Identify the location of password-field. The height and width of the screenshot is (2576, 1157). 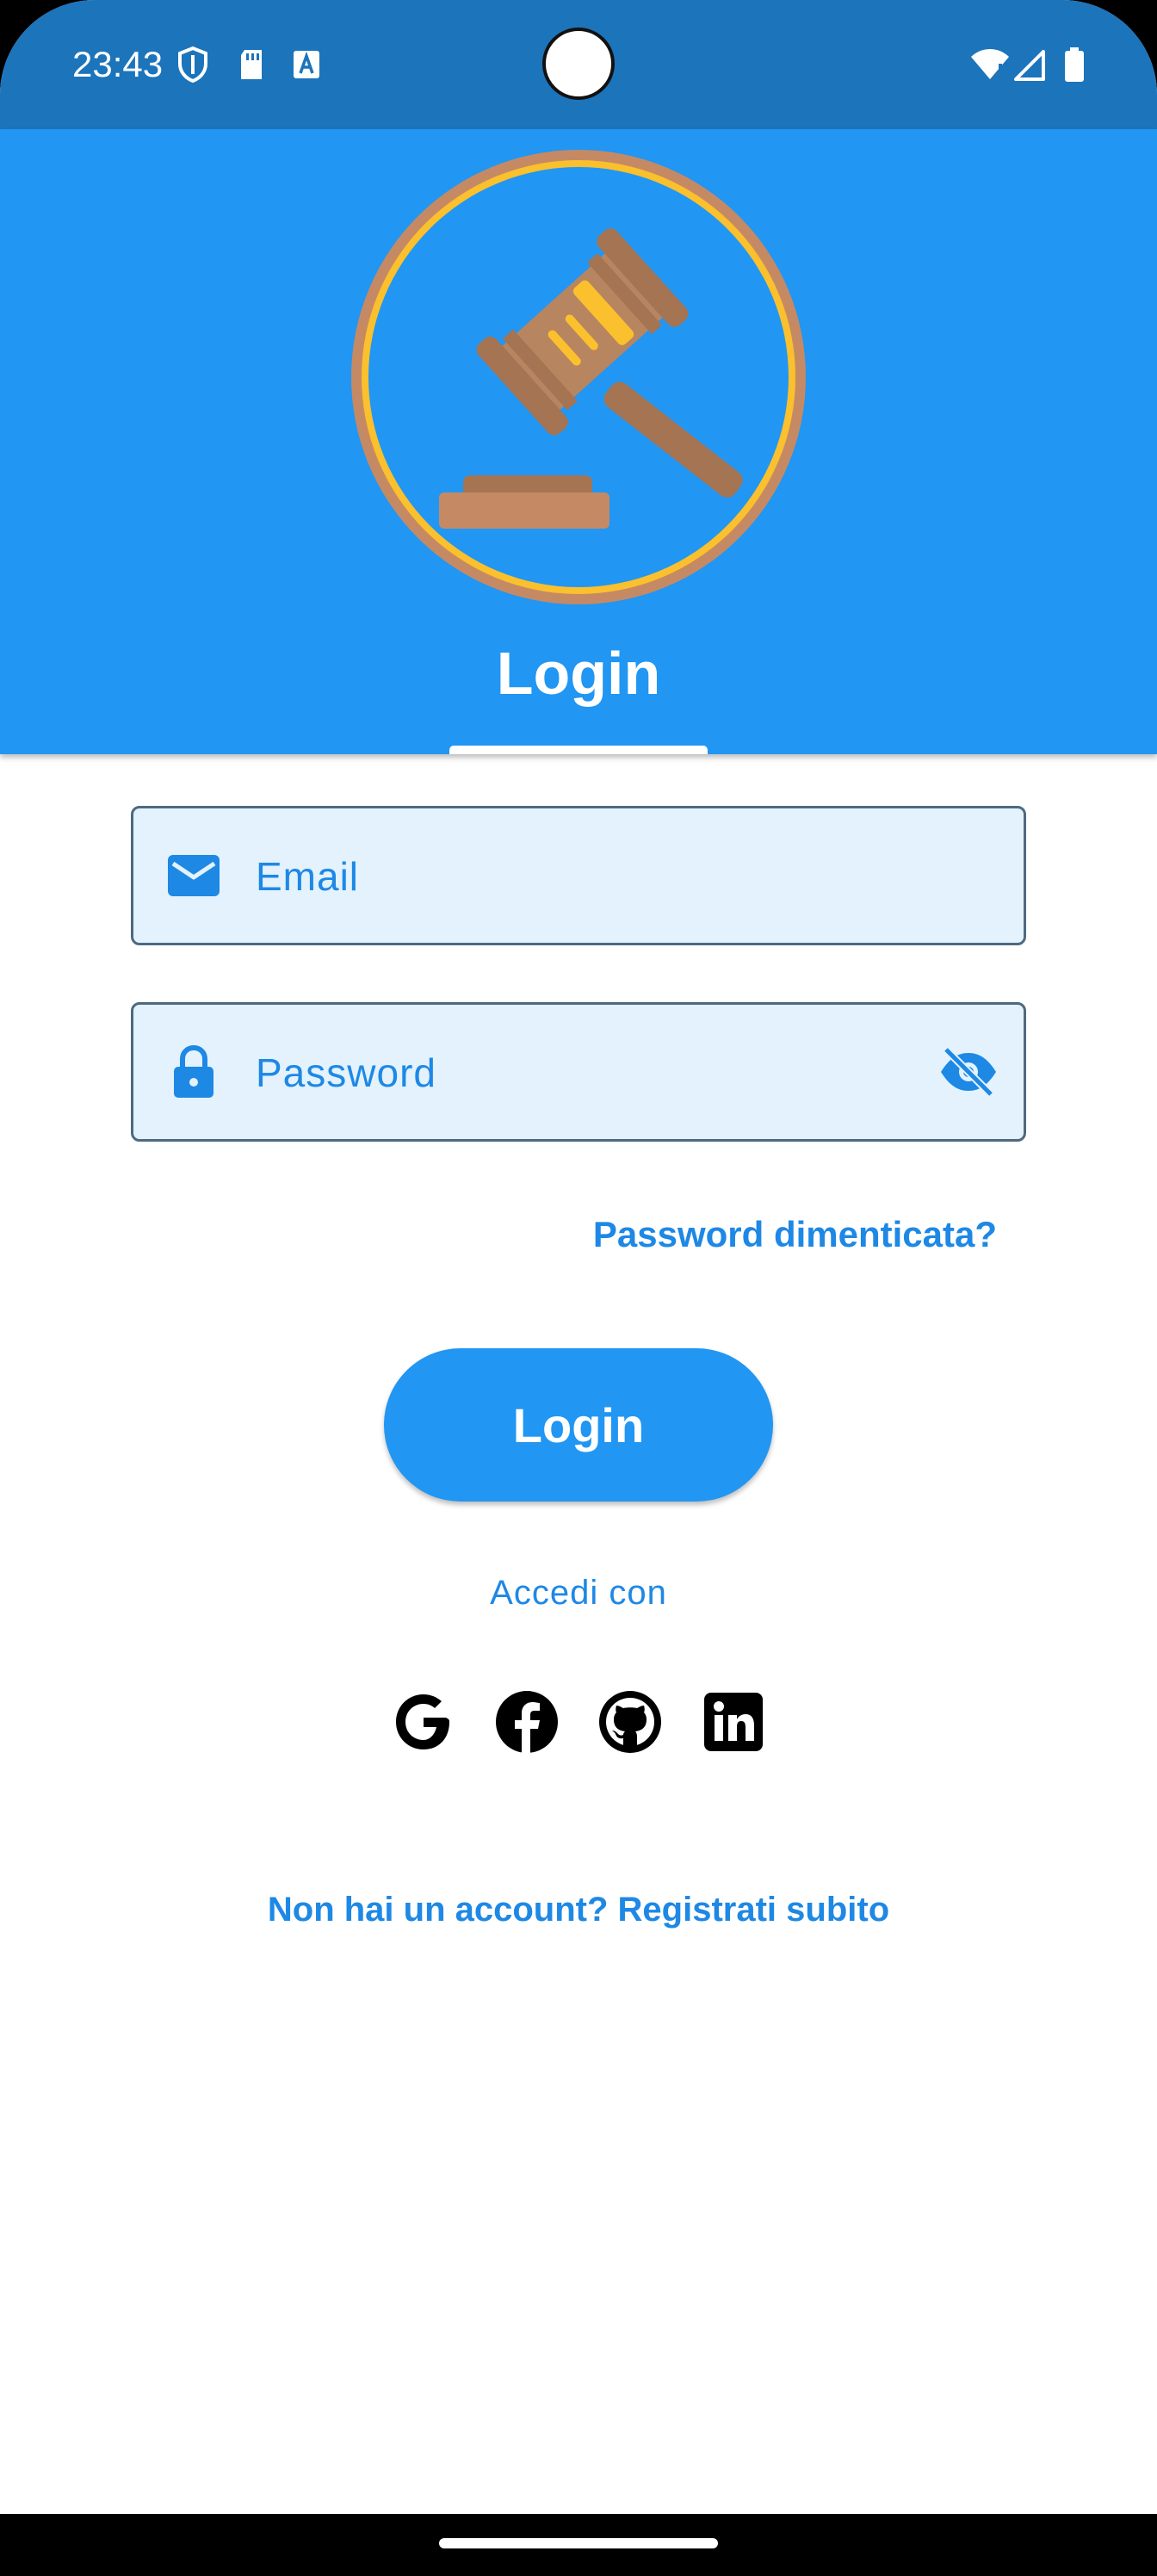
(579, 1072).